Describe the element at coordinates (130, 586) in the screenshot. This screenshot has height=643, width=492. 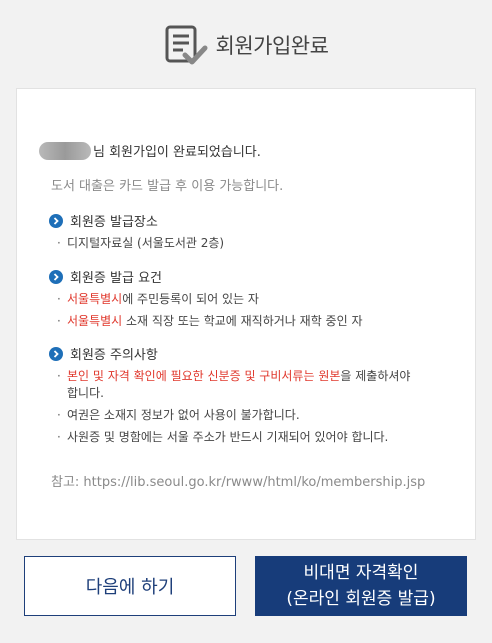
I see `later-button: 다음에 하기` at that location.